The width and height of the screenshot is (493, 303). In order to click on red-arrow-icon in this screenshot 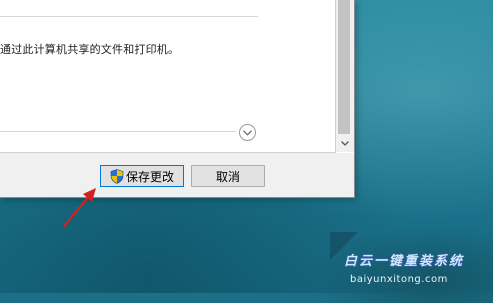, I will do `click(79, 208)`.